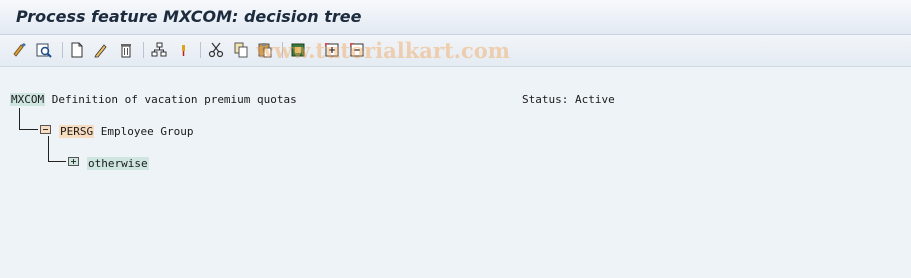 Image resolution: width=911 pixels, height=278 pixels. Describe the element at coordinates (77, 50) in the screenshot. I see `create-icon` at that location.